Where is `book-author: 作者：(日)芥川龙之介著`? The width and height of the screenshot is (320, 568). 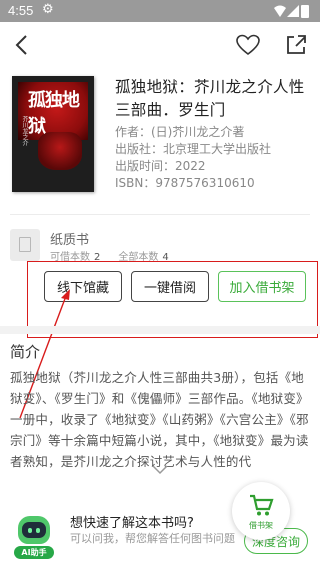
book-author: 作者：(日)芥川龙之介著 is located at coordinates (180, 132).